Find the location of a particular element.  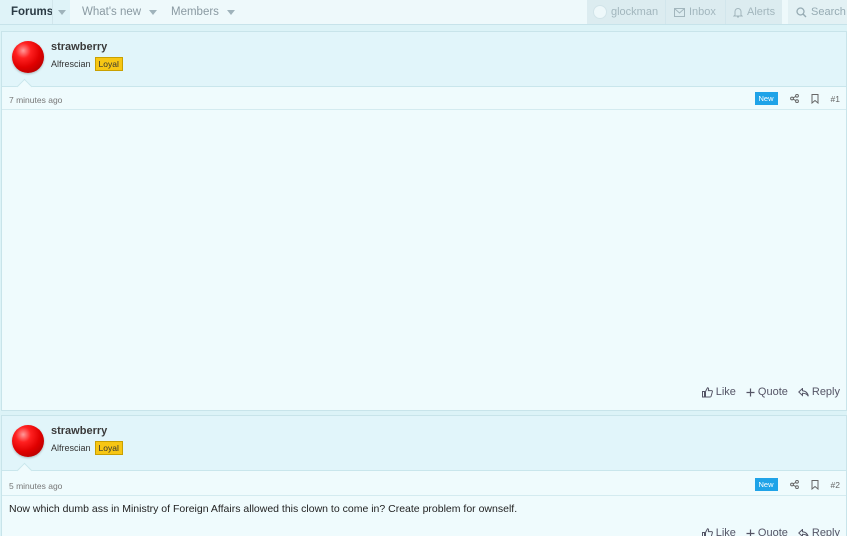

post-meta-actions: New #2 is located at coordinates (797, 484).